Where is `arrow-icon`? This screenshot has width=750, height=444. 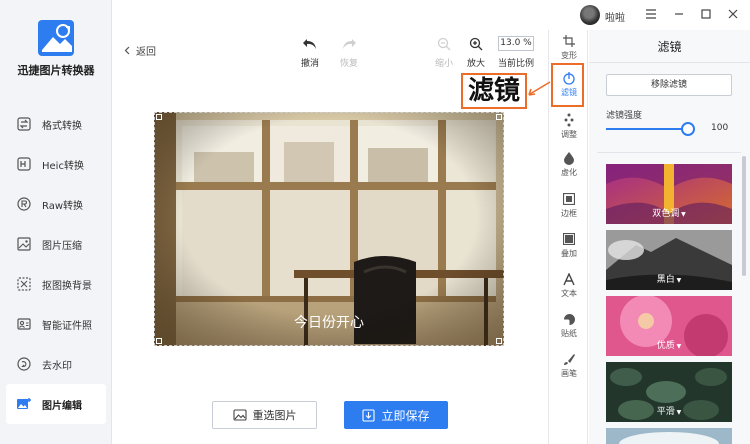
arrow-icon is located at coordinates (539, 90).